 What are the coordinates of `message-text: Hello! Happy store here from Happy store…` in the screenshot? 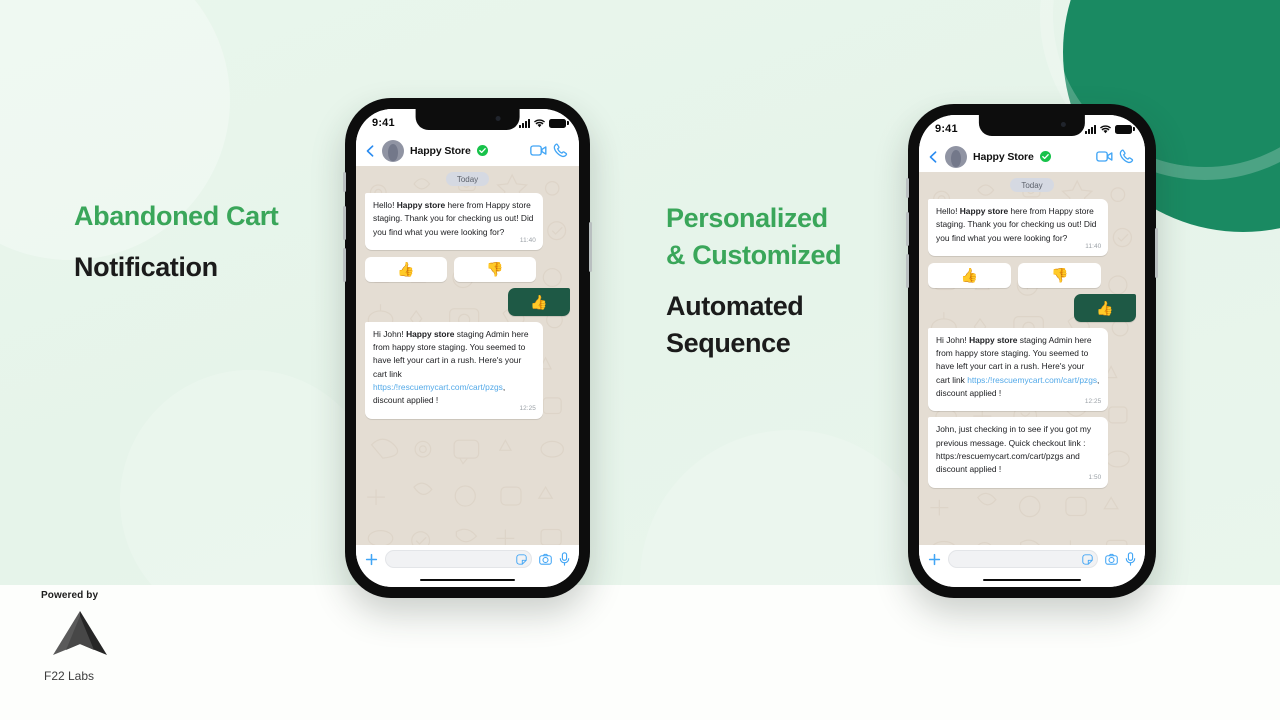 It's located at (453, 218).